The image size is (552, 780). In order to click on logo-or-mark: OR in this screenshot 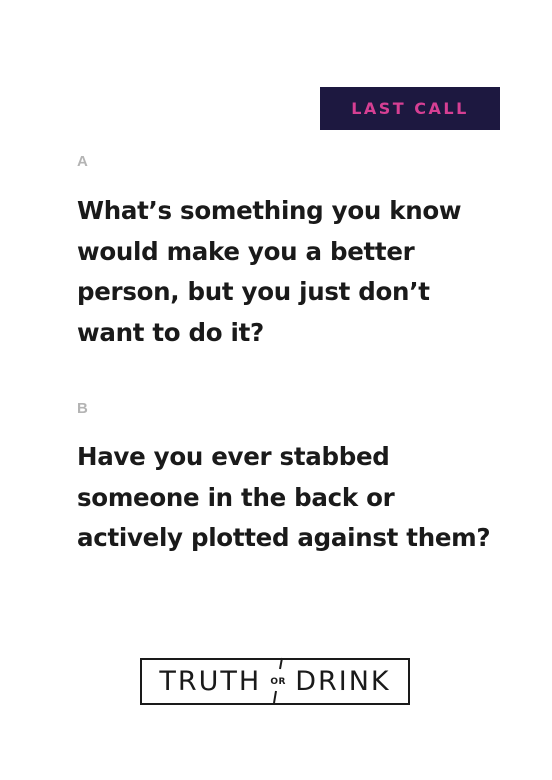, I will do `click(278, 681)`.